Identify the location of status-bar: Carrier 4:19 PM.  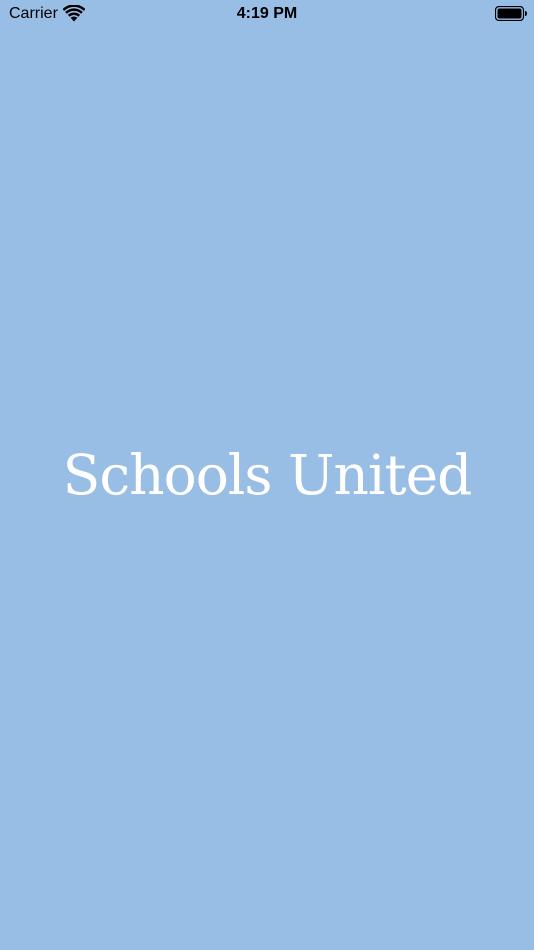
(267, 14).